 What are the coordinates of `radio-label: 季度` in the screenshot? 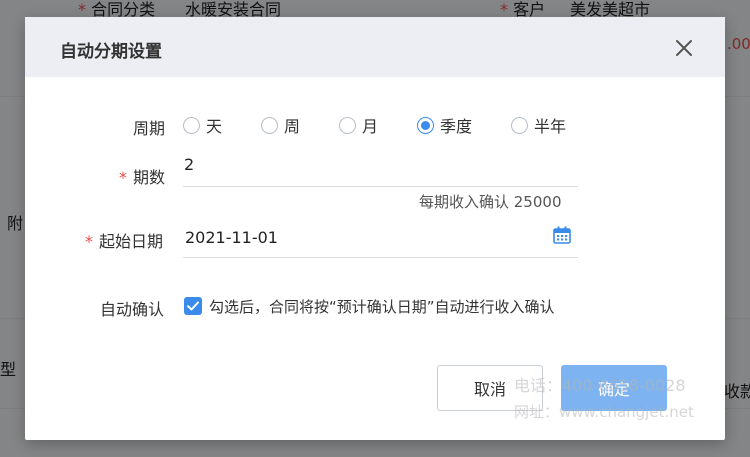 It's located at (456, 126).